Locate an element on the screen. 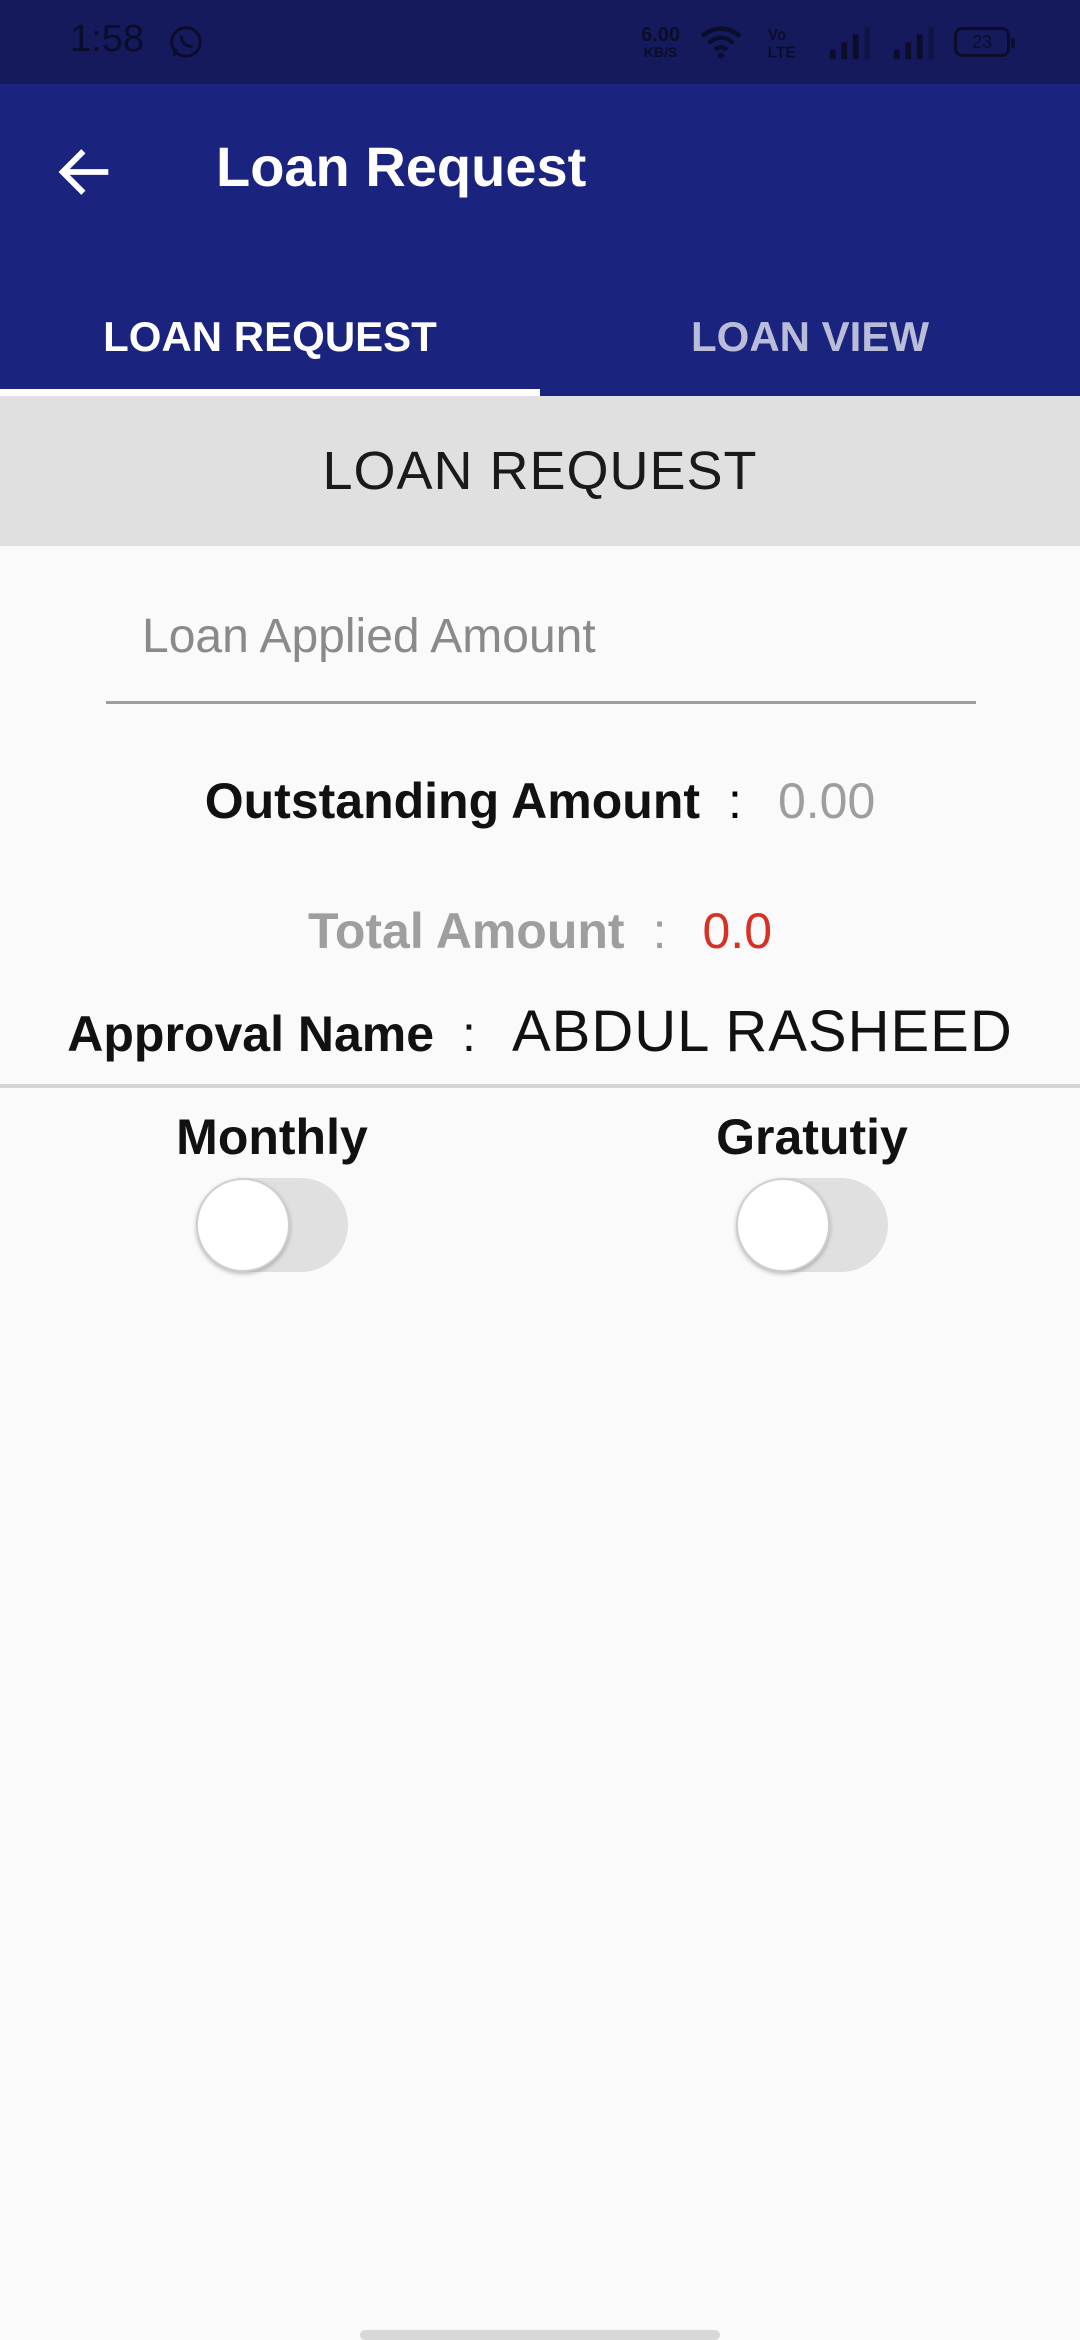 The height and width of the screenshot is (2340, 1080). svg-text: LTE is located at coordinates (782, 52).